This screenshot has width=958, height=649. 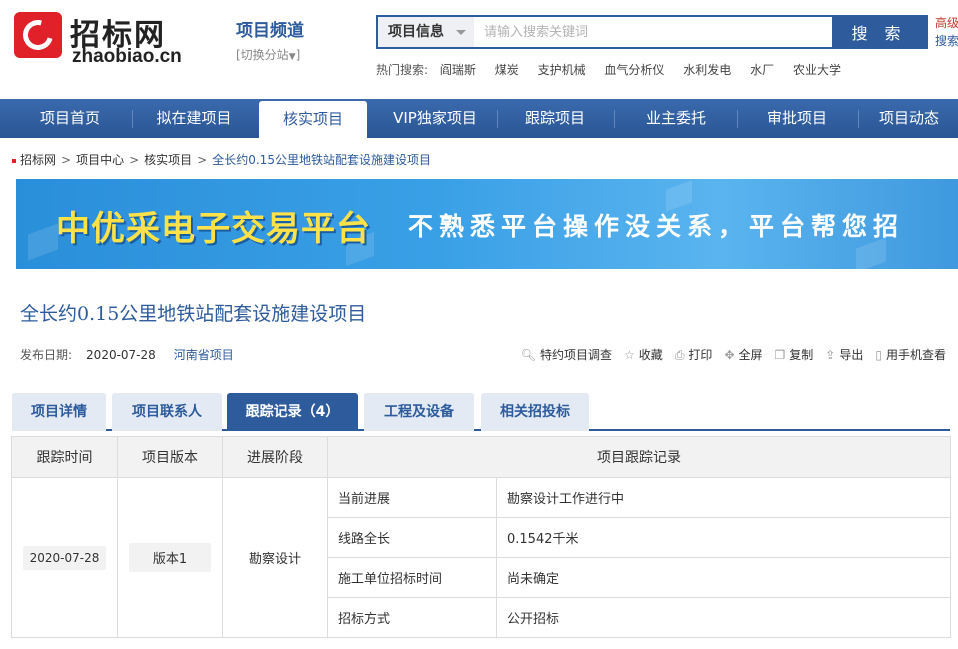 What do you see at coordinates (915, 355) in the screenshot?
I see `mobile-view-label: 用手机查看` at bounding box center [915, 355].